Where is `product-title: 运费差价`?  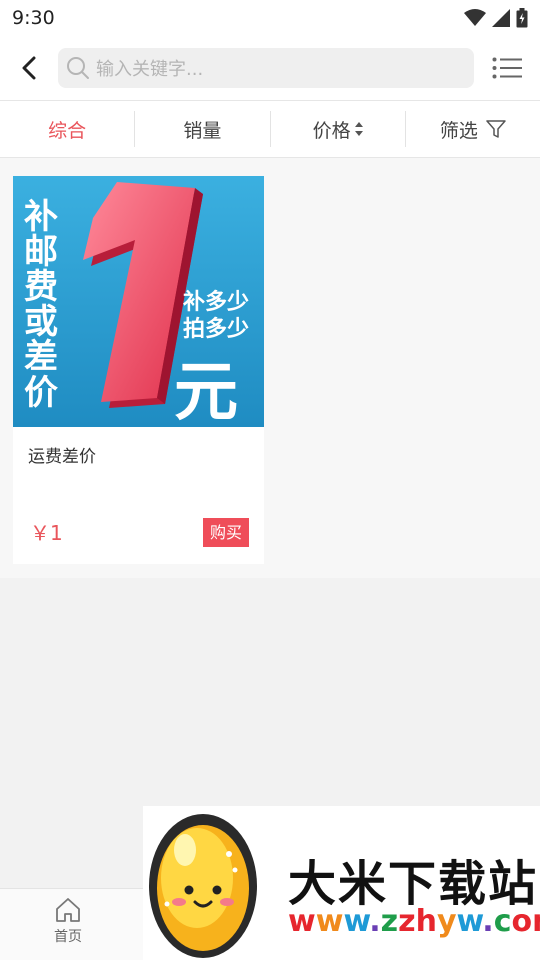
product-title: 运费差价 is located at coordinates (62, 454).